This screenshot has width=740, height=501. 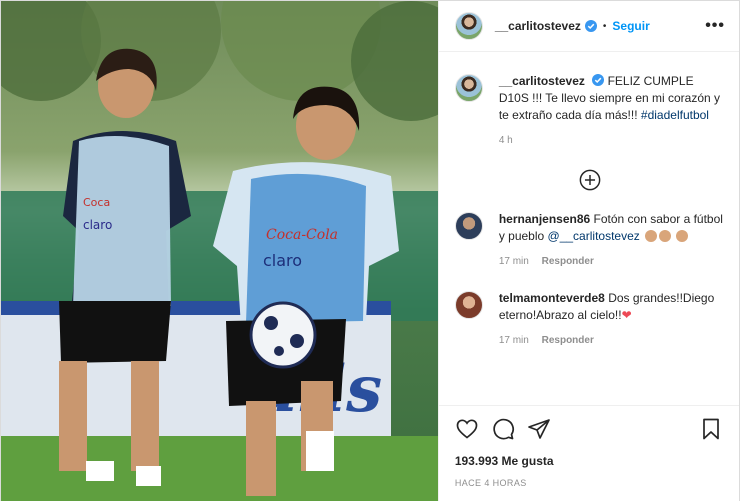 I want to click on plus-circle-icon, so click(x=590, y=180).